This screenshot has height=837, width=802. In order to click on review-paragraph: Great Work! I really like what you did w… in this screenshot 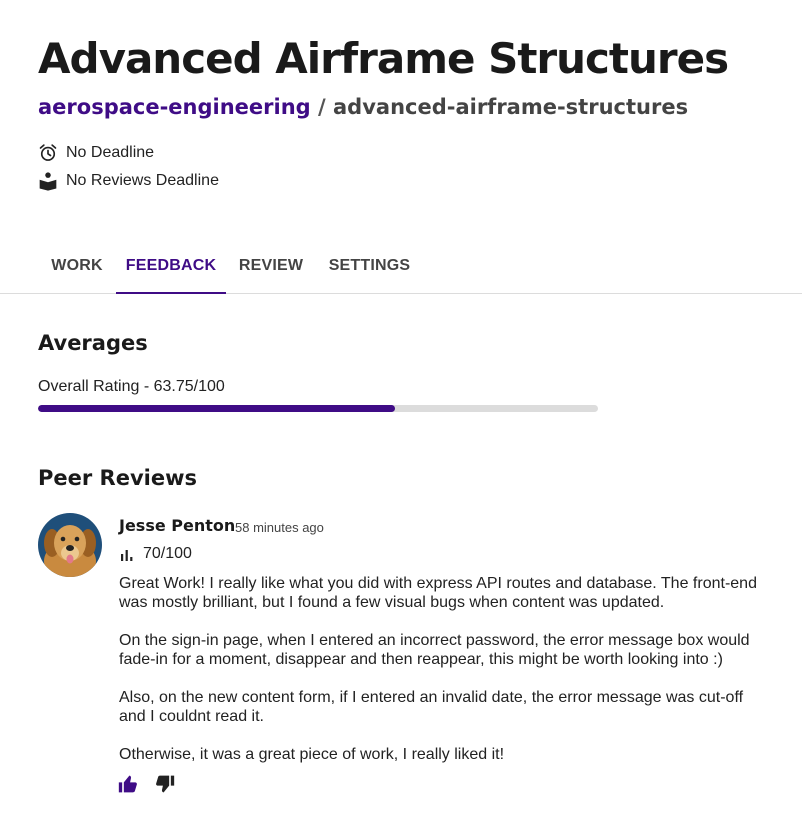, I will do `click(438, 593)`.